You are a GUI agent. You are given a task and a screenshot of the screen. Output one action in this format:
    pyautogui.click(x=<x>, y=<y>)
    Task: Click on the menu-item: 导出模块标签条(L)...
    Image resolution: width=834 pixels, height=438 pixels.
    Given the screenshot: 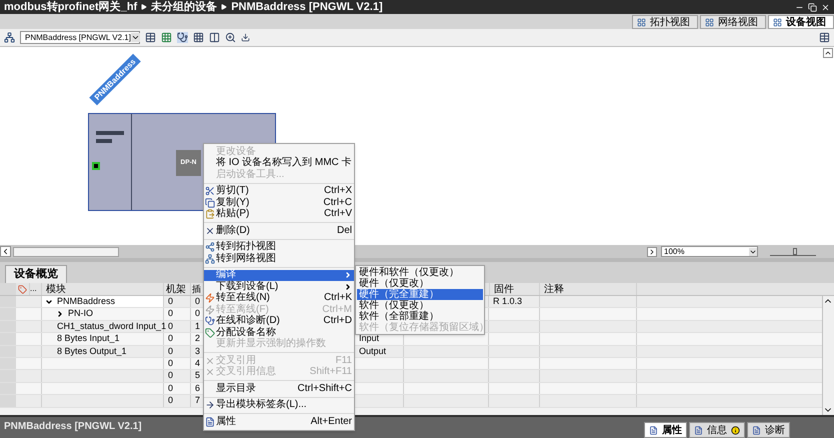 What is the action you would take?
    pyautogui.click(x=279, y=405)
    